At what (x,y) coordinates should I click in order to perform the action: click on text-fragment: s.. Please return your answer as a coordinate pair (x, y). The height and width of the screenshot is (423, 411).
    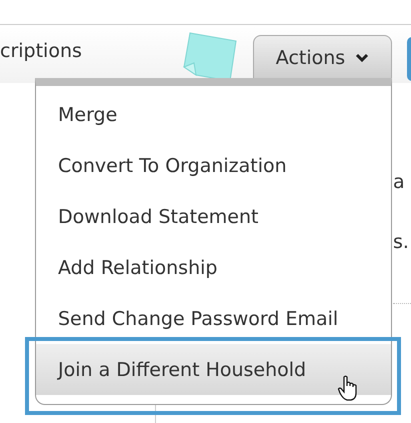
    Looking at the image, I should click on (401, 242).